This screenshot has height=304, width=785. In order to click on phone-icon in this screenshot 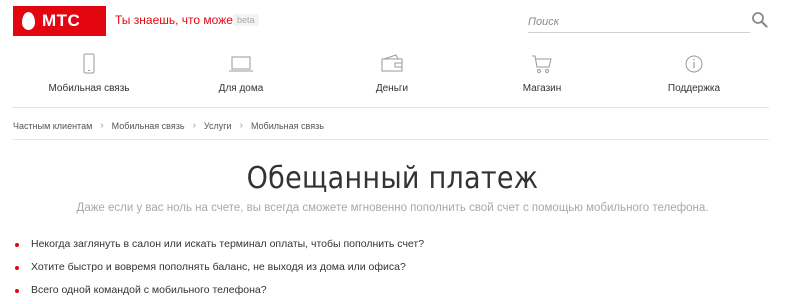, I will do `click(89, 63)`.